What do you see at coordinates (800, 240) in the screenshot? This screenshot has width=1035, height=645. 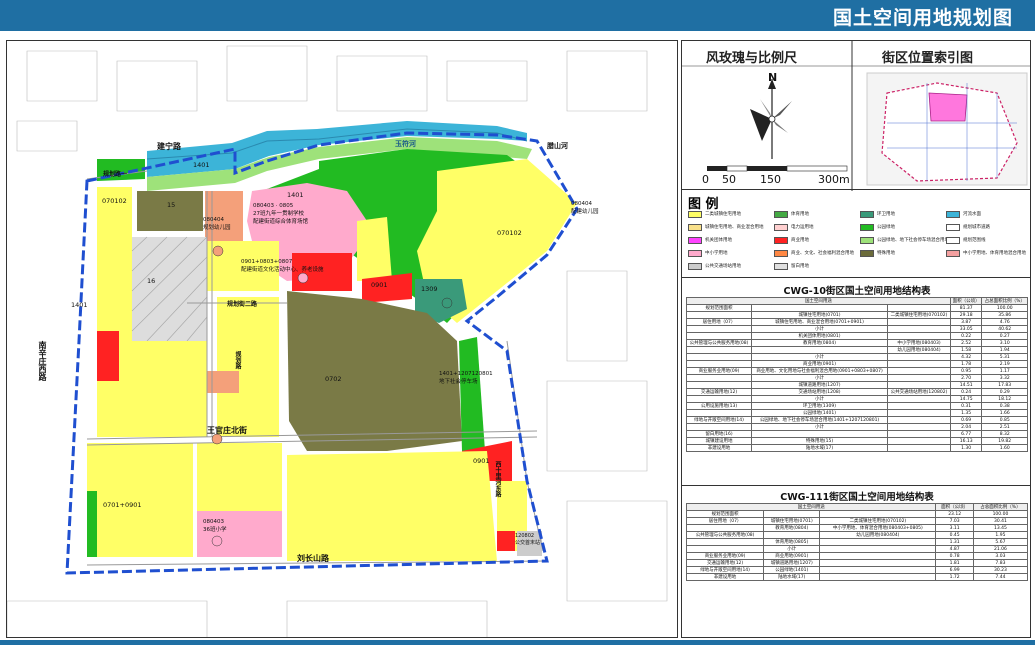 I see `legend-label: 商业用地` at bounding box center [800, 240].